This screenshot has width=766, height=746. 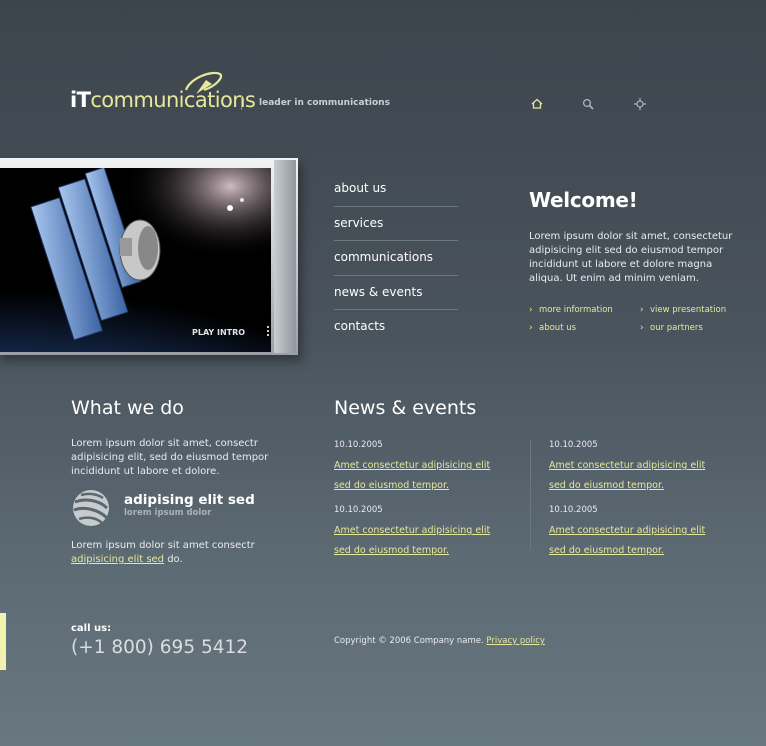 I want to click on banner-screen: PLAY INTRO, so click(x=135, y=260).